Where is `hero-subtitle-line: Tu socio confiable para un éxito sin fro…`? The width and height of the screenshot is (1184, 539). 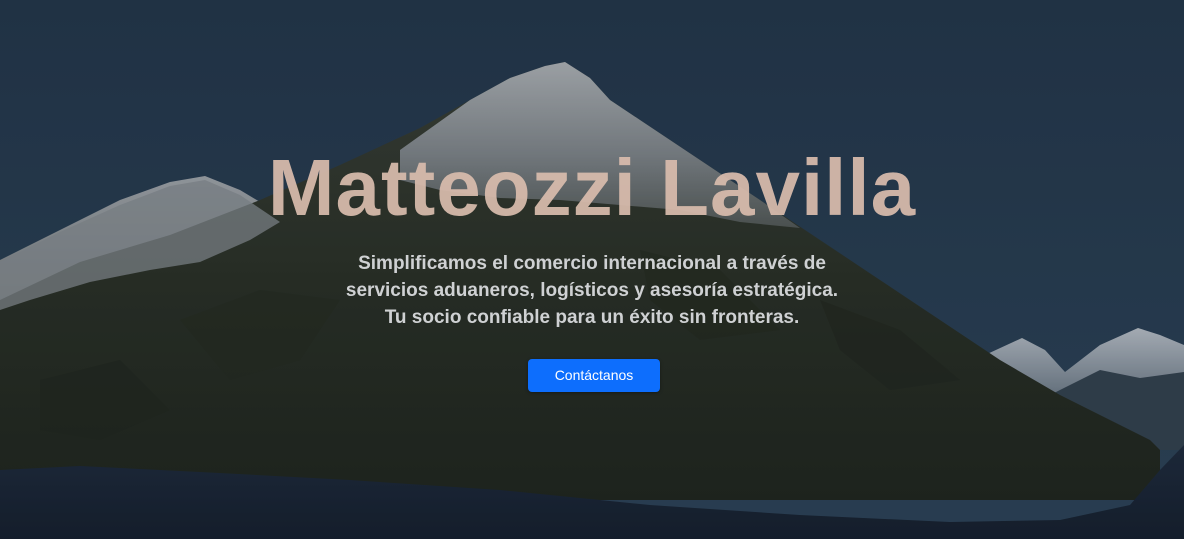
hero-subtitle-line: Tu socio confiable para un éxito sin fro… is located at coordinates (592, 317).